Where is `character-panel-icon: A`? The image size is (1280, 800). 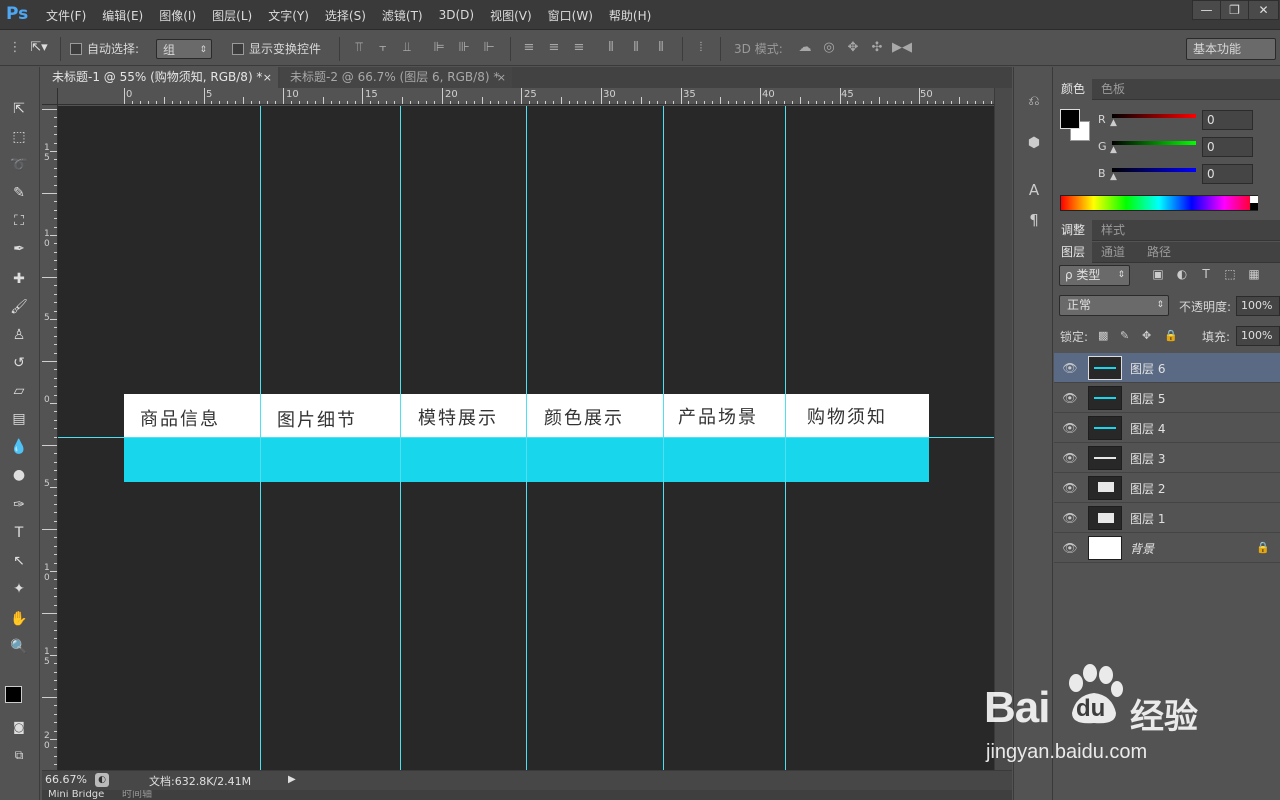
character-panel-icon: A is located at coordinates (1034, 191).